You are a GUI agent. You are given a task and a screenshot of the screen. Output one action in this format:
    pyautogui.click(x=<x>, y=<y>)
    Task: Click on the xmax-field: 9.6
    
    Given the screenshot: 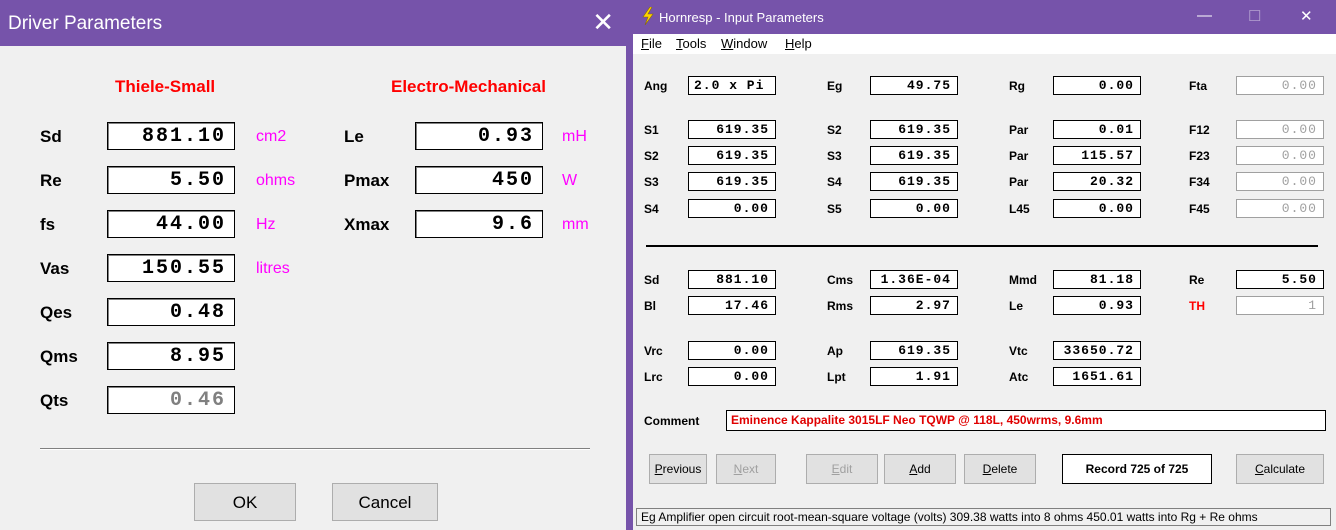 What is the action you would take?
    pyautogui.click(x=479, y=224)
    